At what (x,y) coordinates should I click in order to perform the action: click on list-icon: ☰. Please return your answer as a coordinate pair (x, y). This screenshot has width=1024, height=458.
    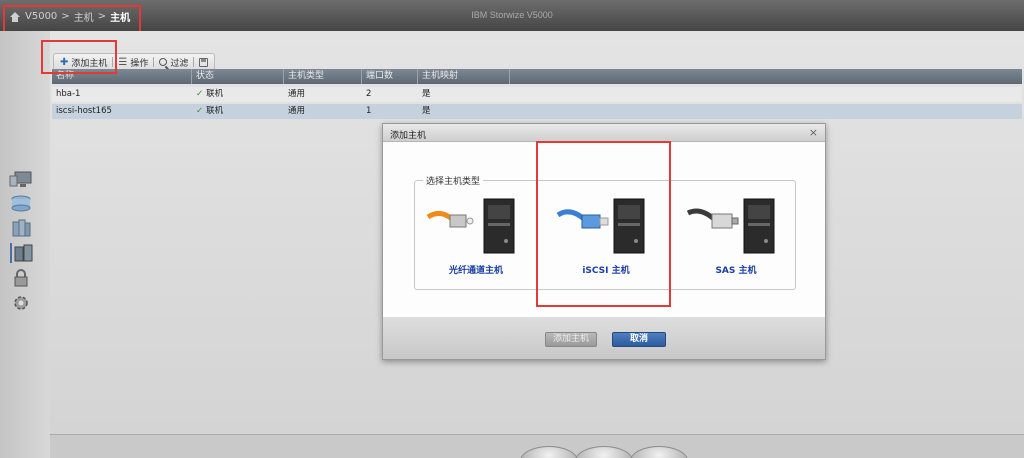
    Looking at the image, I should click on (123, 62).